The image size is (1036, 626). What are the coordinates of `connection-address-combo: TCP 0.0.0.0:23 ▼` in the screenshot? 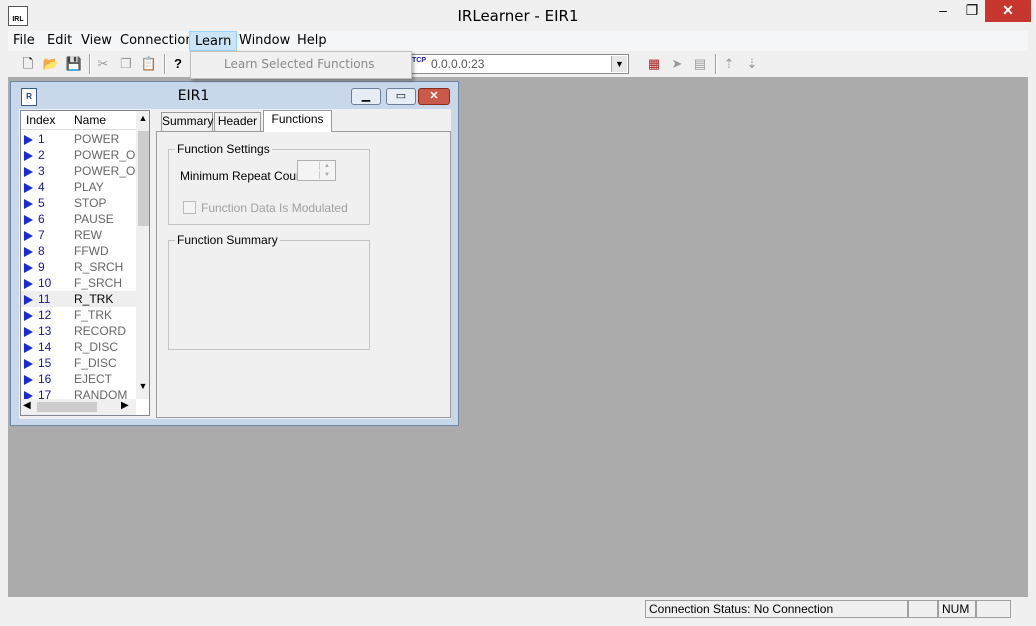 It's located at (518, 64).